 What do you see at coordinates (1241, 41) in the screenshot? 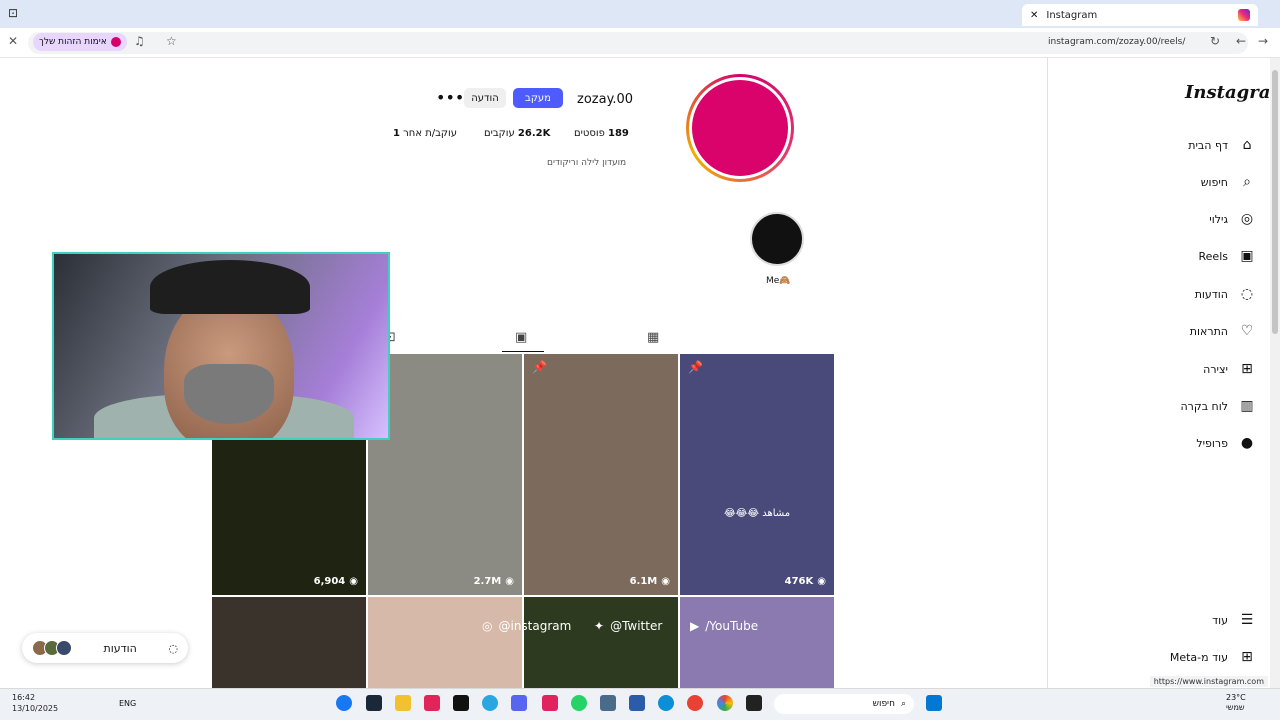
I see `forward-icon: ←` at bounding box center [1241, 41].